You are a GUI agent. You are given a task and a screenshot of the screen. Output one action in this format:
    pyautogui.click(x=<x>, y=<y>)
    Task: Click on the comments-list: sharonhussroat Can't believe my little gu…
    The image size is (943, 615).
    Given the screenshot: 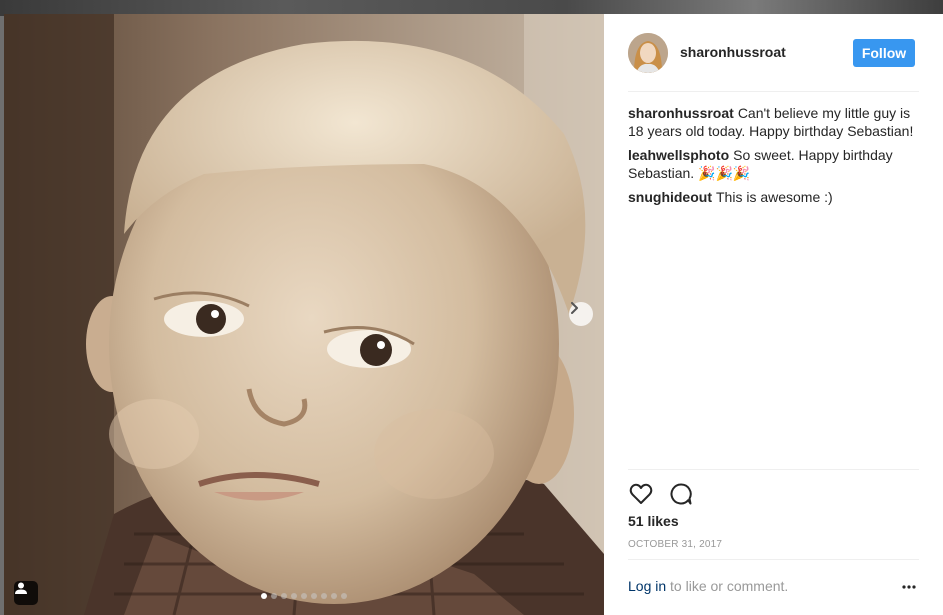 What is the action you would take?
    pyautogui.click(x=773, y=158)
    